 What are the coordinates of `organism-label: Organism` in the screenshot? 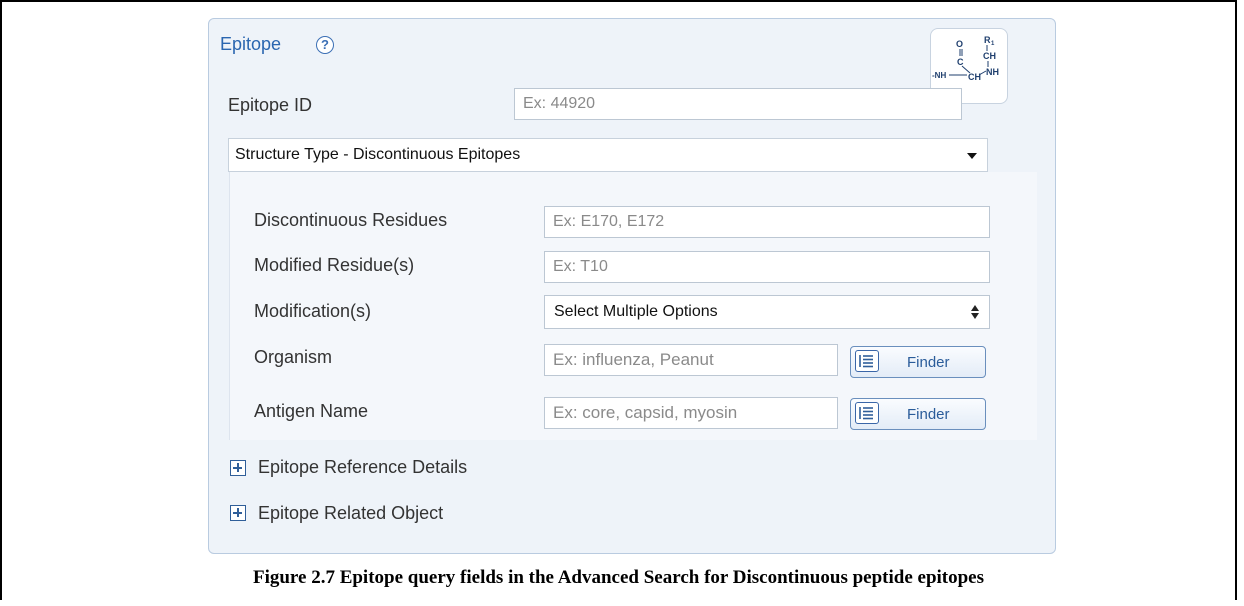 It's located at (293, 357).